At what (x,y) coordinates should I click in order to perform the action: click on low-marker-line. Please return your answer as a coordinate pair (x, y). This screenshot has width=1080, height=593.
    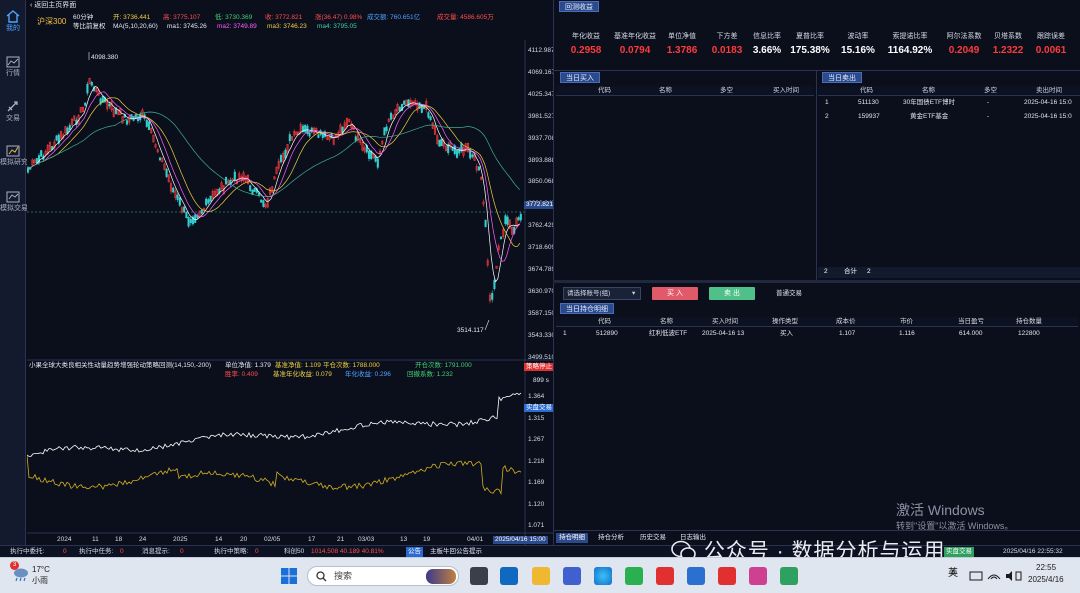
    Looking at the image, I should click on (487, 325).